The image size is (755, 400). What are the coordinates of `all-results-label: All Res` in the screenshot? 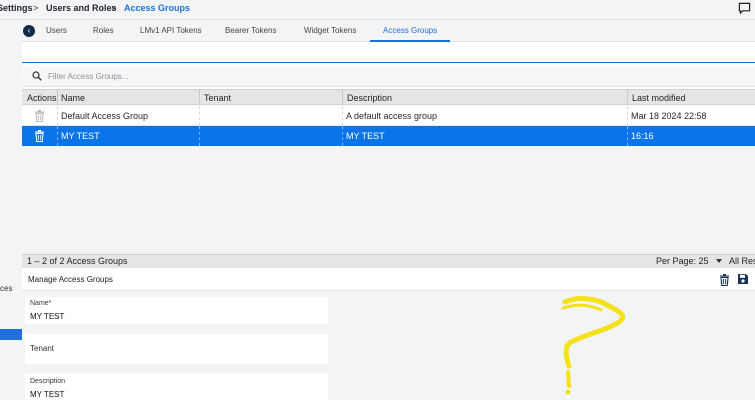 It's located at (742, 261).